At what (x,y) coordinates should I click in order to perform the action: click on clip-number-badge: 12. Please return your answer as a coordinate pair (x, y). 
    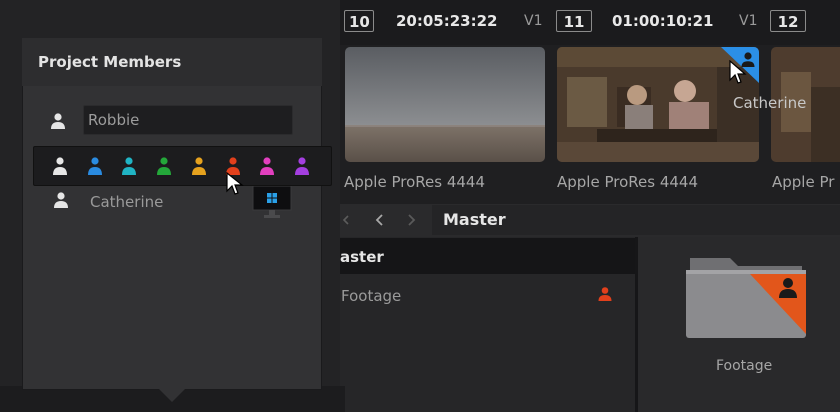
    Looking at the image, I should click on (788, 21).